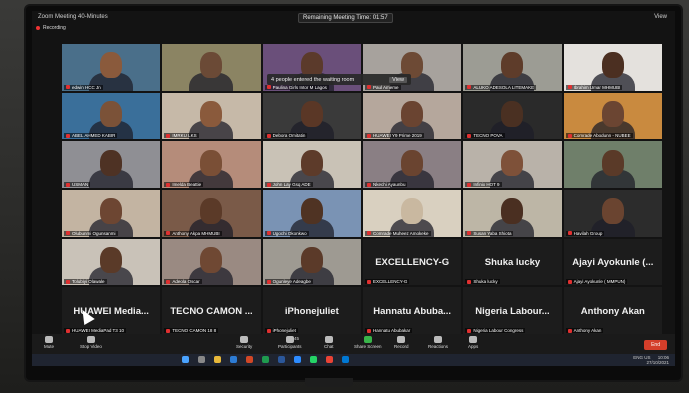  I want to click on participant-name: TECNO POVA, so click(488, 136).